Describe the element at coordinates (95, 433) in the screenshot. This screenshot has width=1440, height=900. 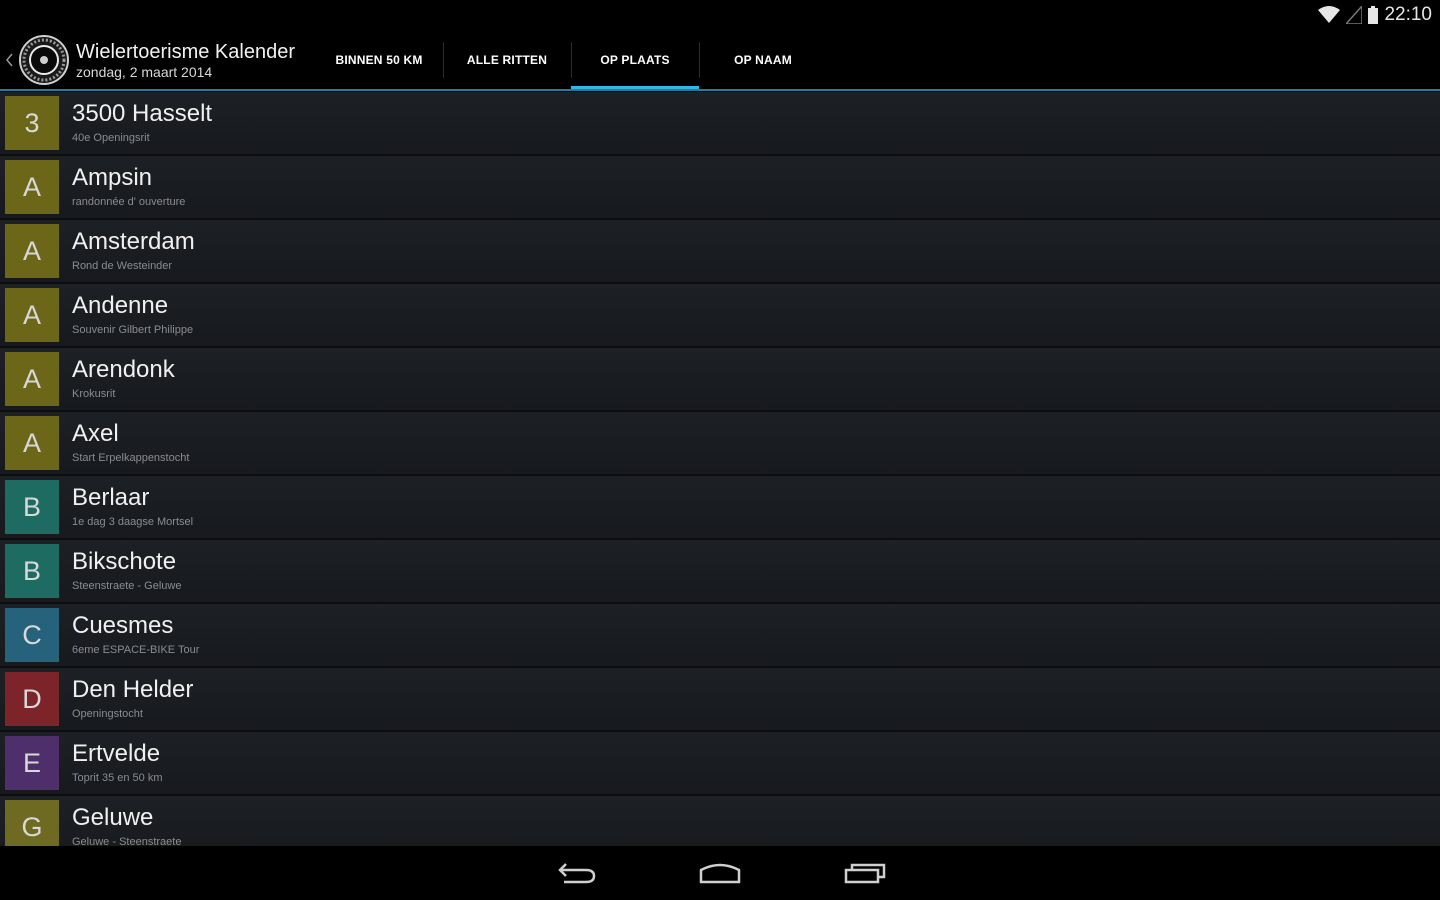
I see `list-item-title: Axel` at that location.